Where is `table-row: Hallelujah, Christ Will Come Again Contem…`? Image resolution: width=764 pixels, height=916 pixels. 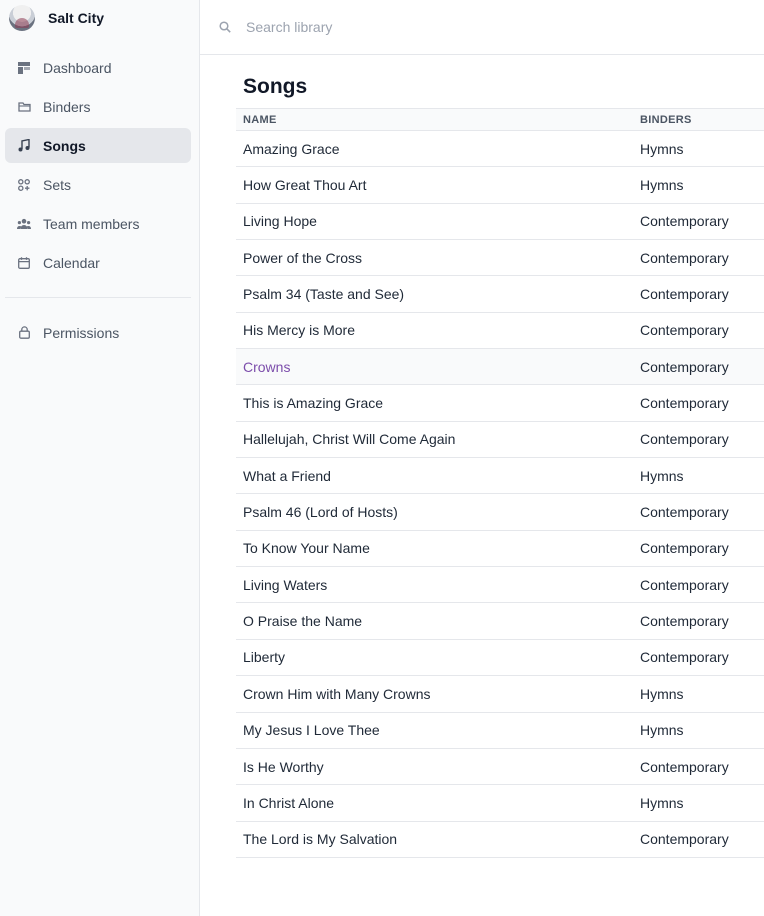 table-row: Hallelujah, Christ Will Come Again Contem… is located at coordinates (500, 440).